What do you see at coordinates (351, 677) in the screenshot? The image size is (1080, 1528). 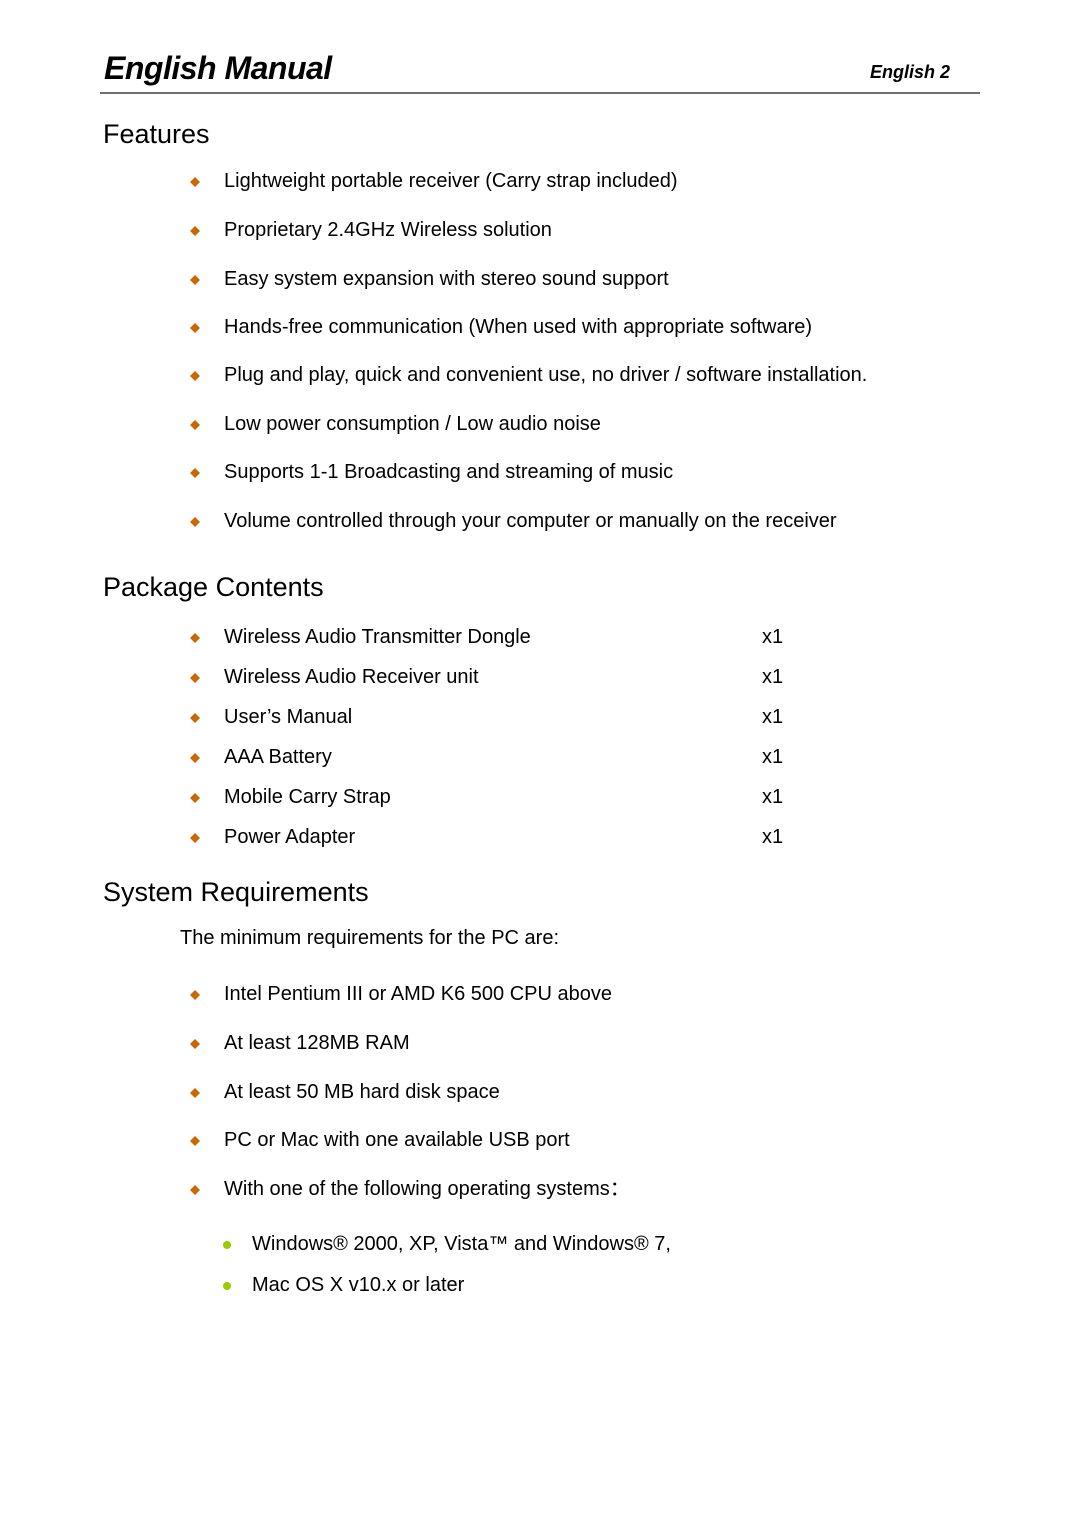 I see `list-item-text: Wireless Audio Receiver unit` at bounding box center [351, 677].